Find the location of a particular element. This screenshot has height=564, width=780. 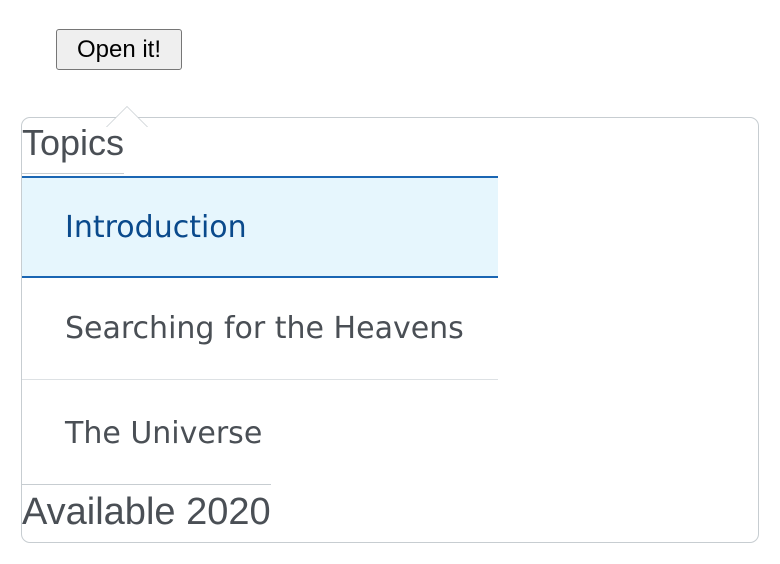

menu-item-introduction: Introduction is located at coordinates (260, 227).